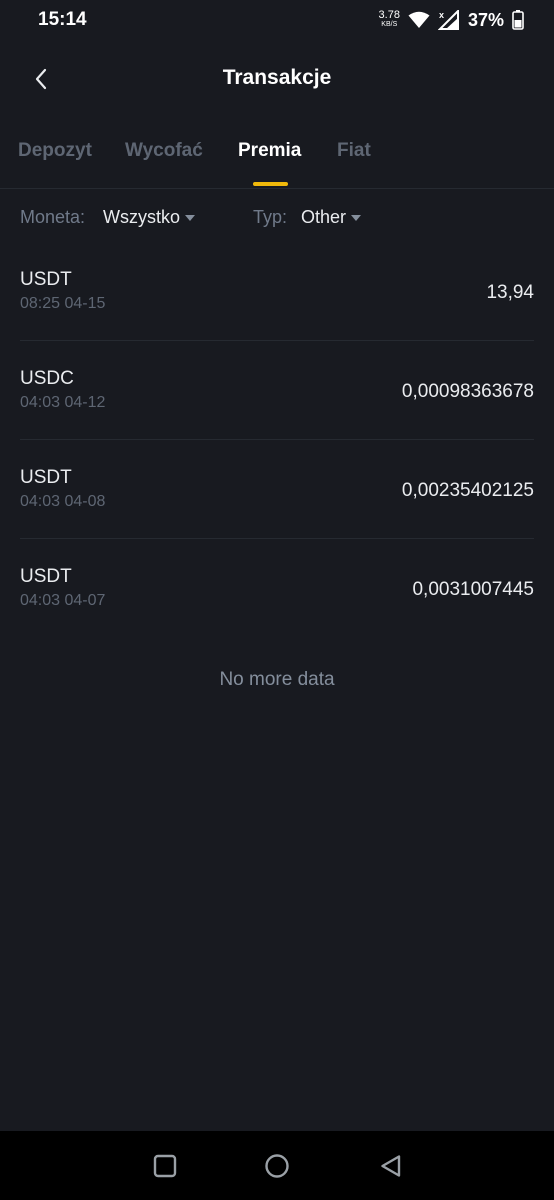  I want to click on type-filter-dropdown: Other, so click(331, 217).